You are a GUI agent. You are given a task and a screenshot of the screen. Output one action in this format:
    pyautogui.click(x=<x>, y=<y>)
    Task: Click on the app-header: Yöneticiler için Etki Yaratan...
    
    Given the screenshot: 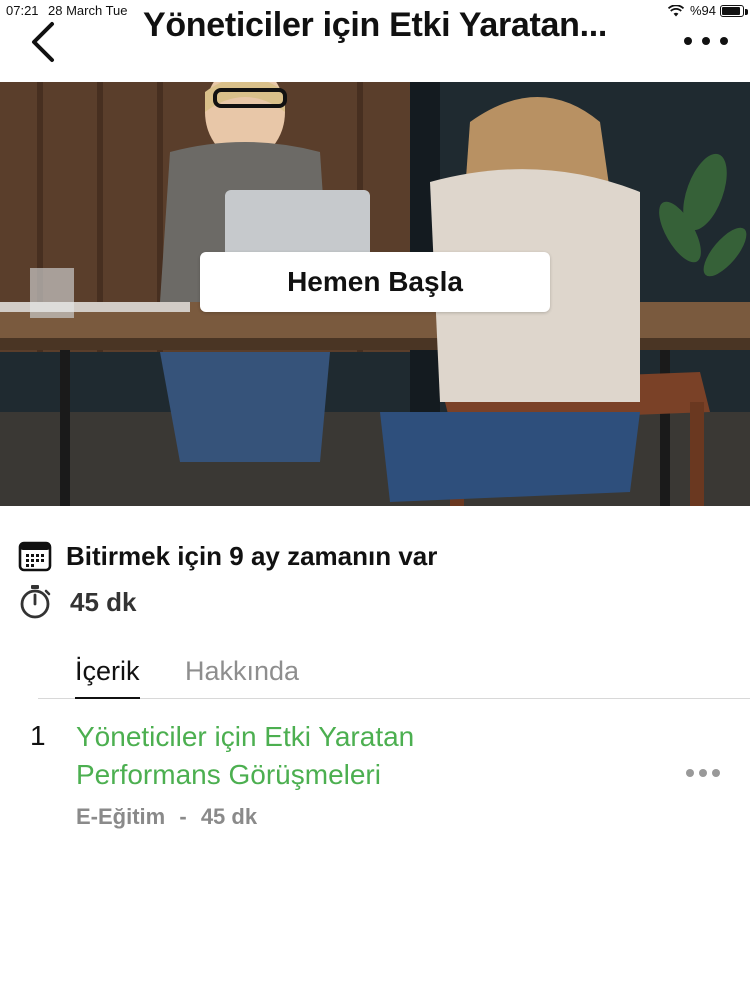 What is the action you would take?
    pyautogui.click(x=375, y=41)
    